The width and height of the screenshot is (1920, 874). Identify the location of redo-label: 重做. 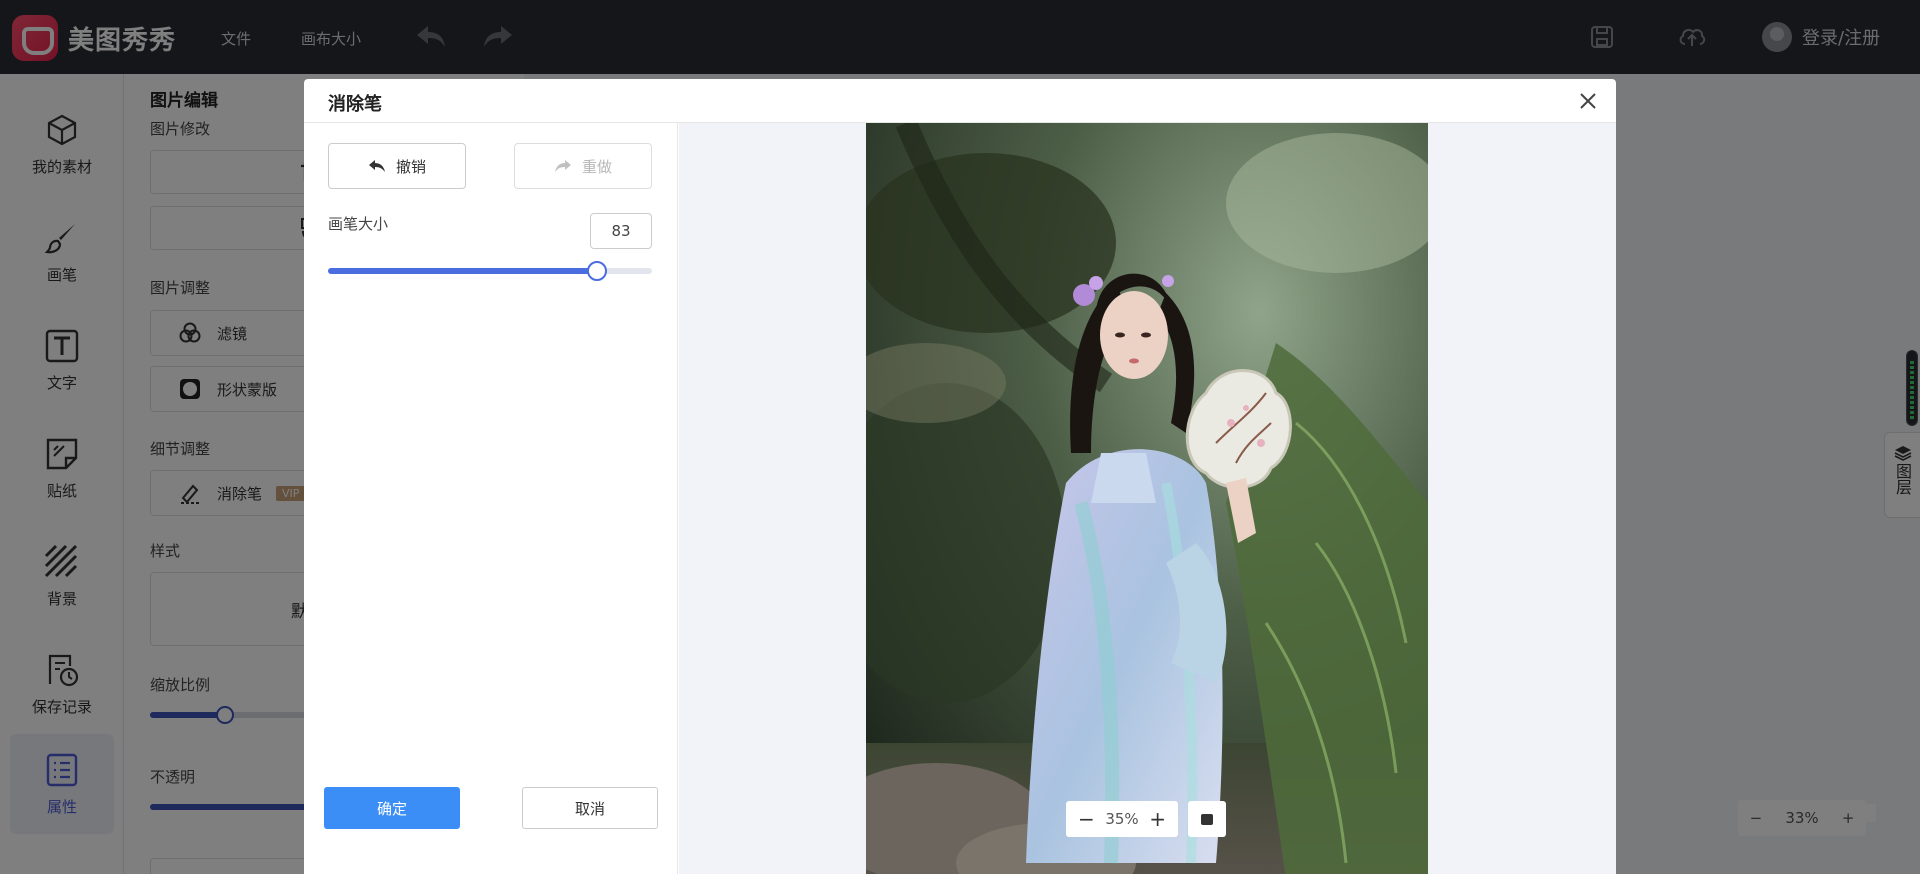
(596, 166).